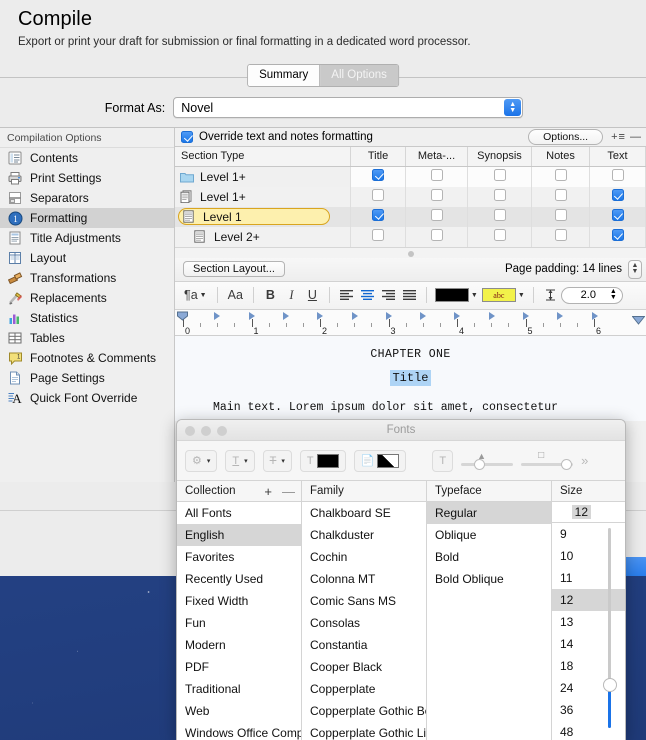  Describe the element at coordinates (187, 137) in the screenshot. I see `override-checkbox` at that location.